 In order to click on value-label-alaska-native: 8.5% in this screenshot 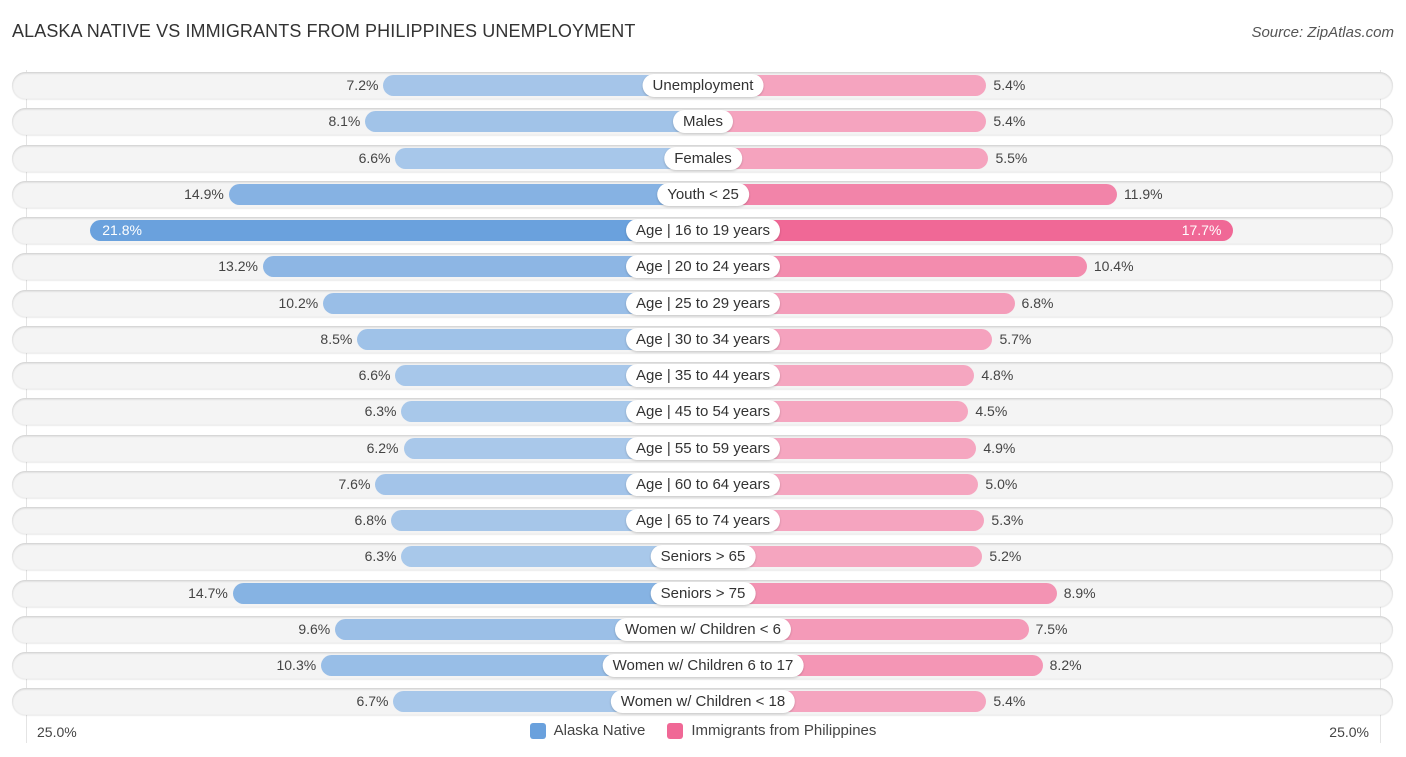, I will do `click(336, 338)`.